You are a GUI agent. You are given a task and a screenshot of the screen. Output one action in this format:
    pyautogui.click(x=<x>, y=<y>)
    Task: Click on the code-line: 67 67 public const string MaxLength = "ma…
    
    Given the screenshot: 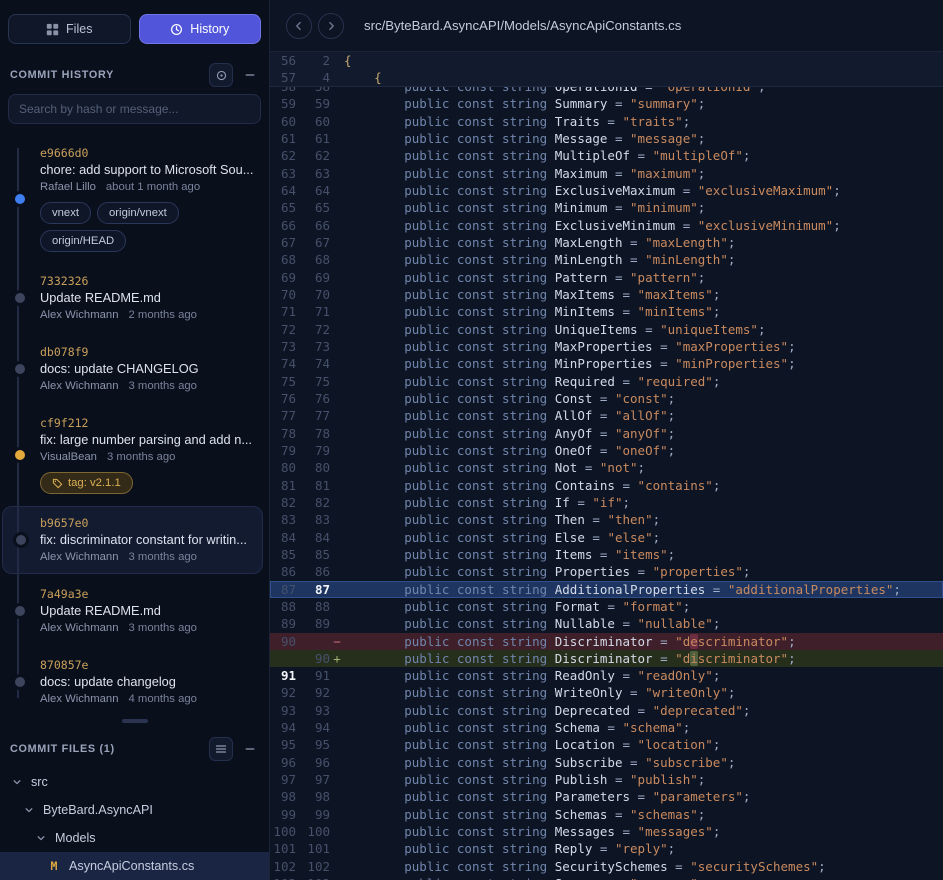 What is the action you would take?
    pyautogui.click(x=606, y=242)
    